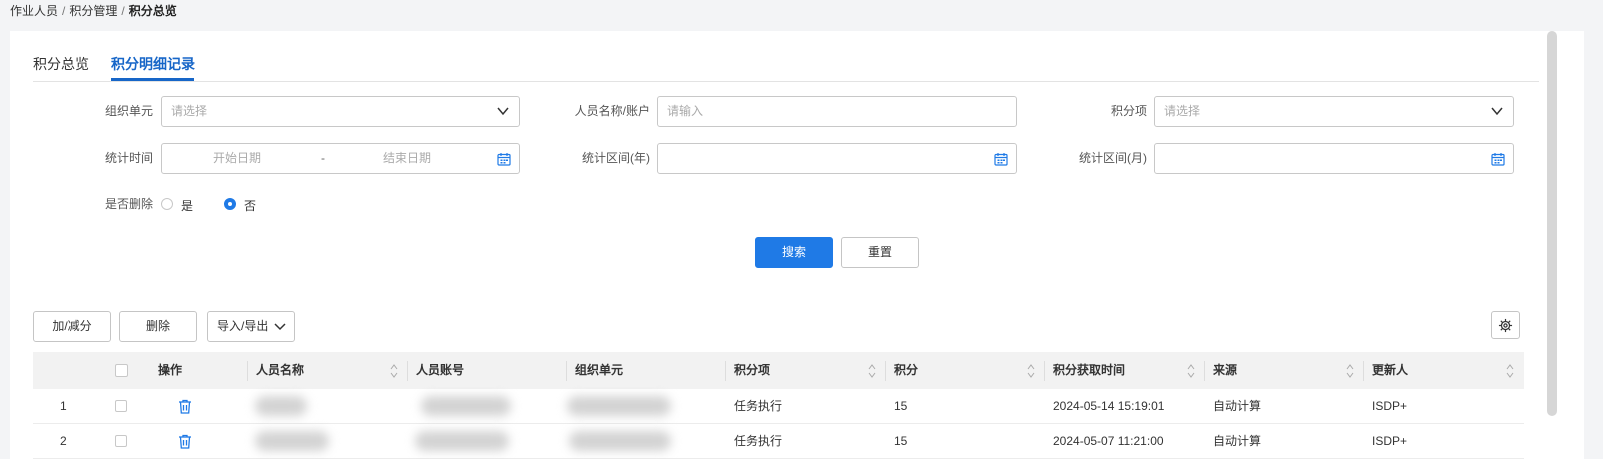  Describe the element at coordinates (1113, 158) in the screenshot. I see `stat-month-label: 统计区间(月)` at that location.